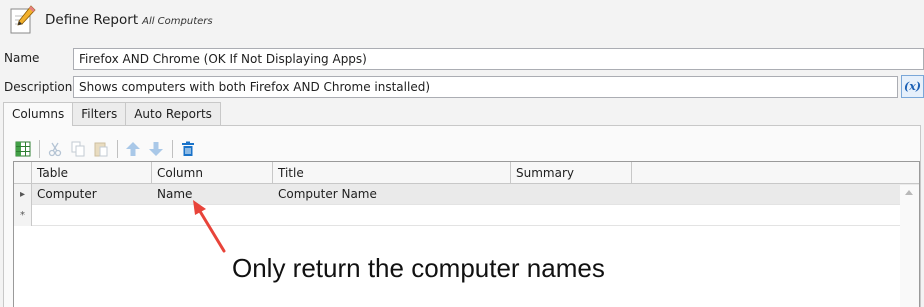 The height and width of the screenshot is (307, 924). I want to click on report-pencil-icon, so click(23, 20).